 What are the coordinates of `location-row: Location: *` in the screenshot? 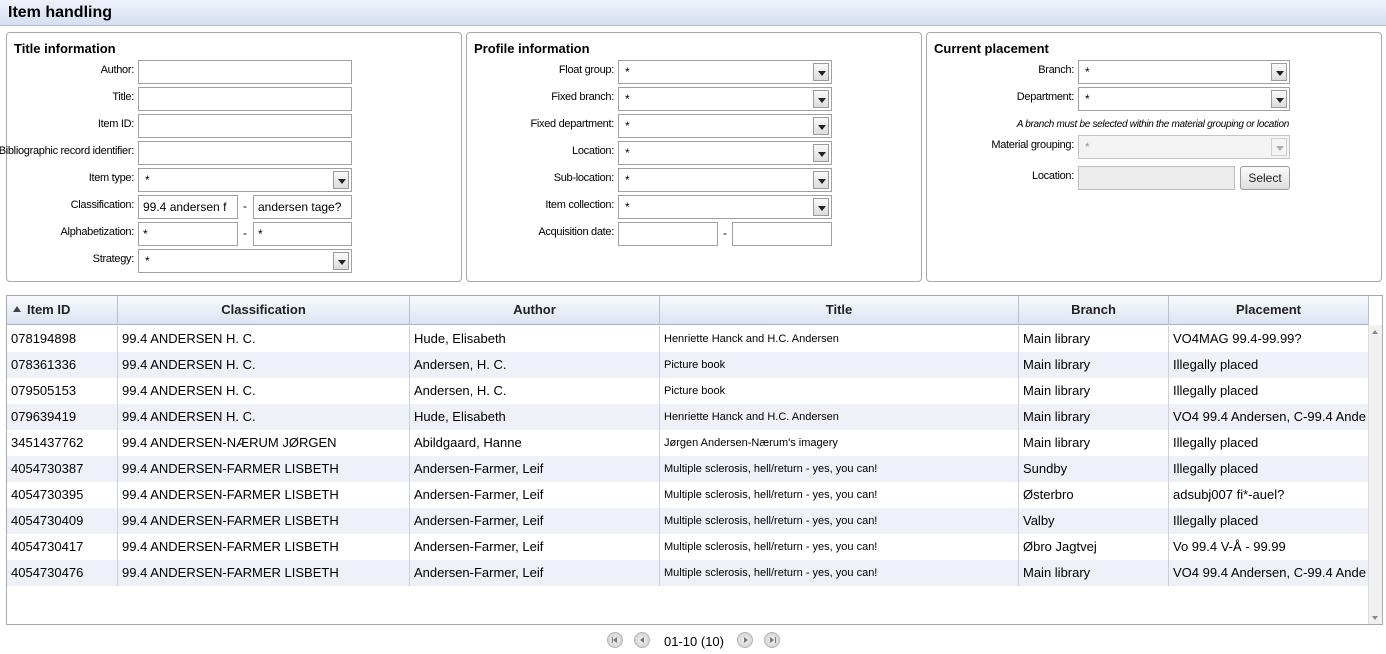 It's located at (694, 153).